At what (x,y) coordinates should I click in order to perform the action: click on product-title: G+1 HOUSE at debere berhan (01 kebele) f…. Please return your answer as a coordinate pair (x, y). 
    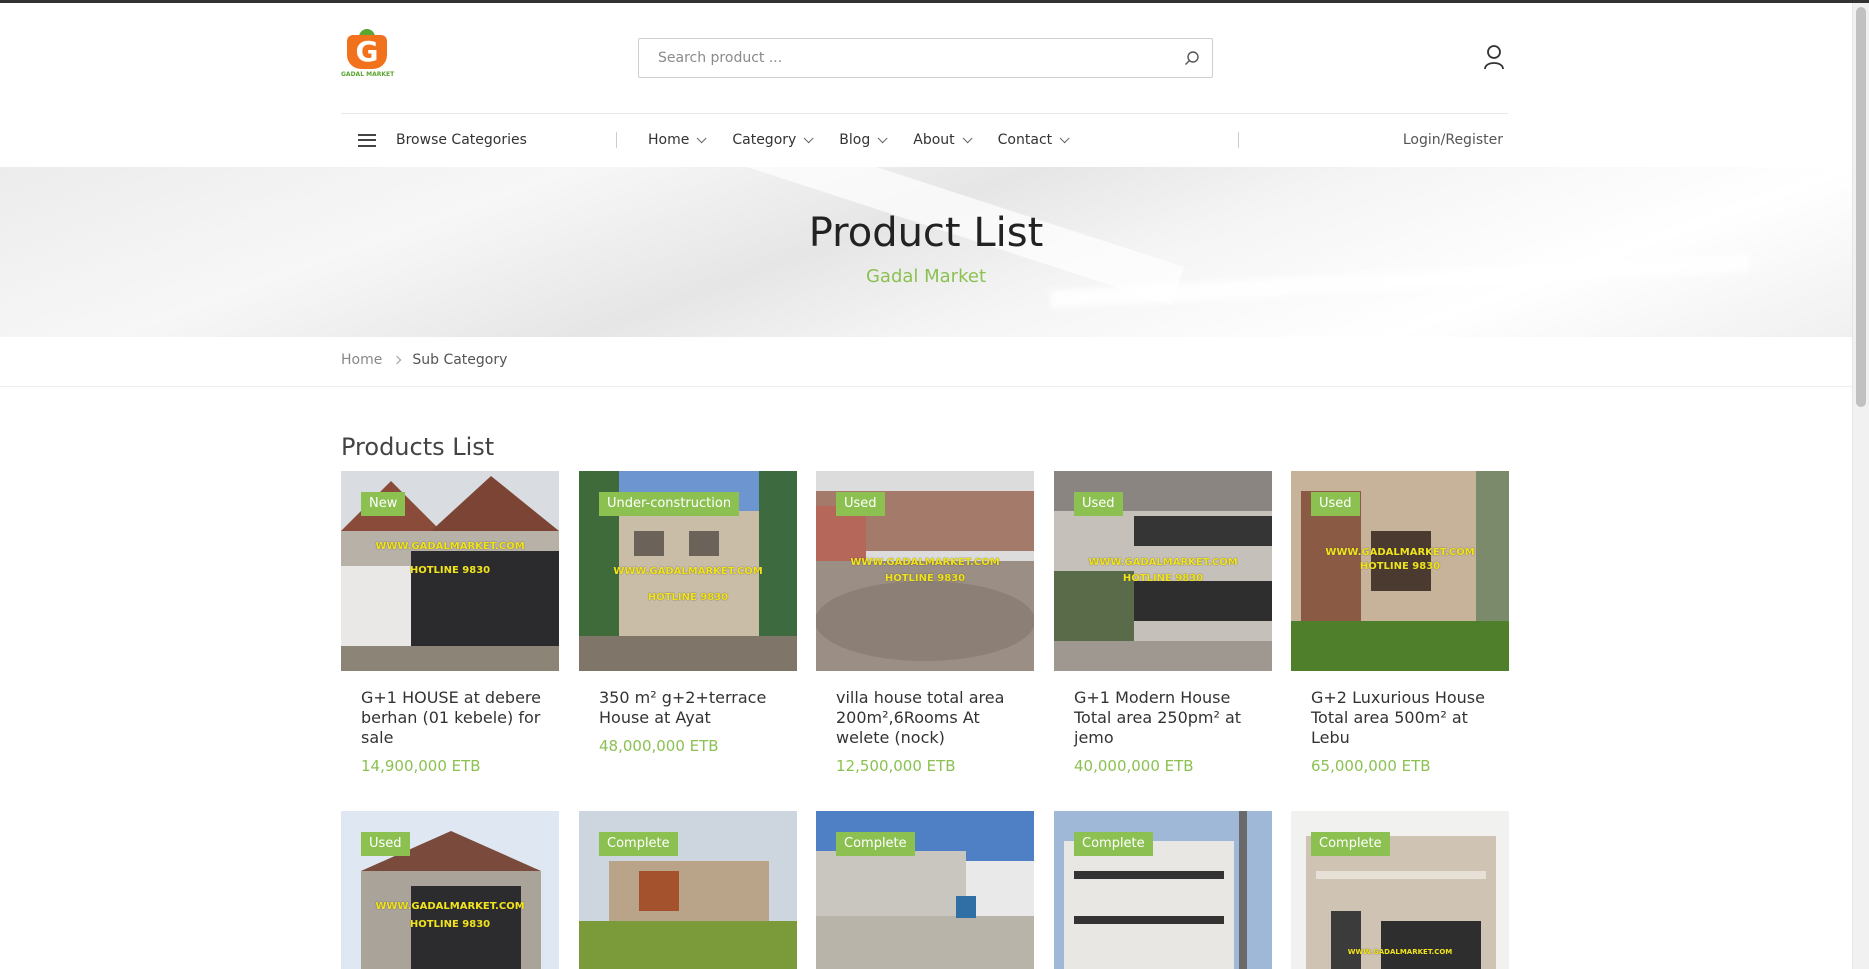
    Looking at the image, I should click on (451, 718).